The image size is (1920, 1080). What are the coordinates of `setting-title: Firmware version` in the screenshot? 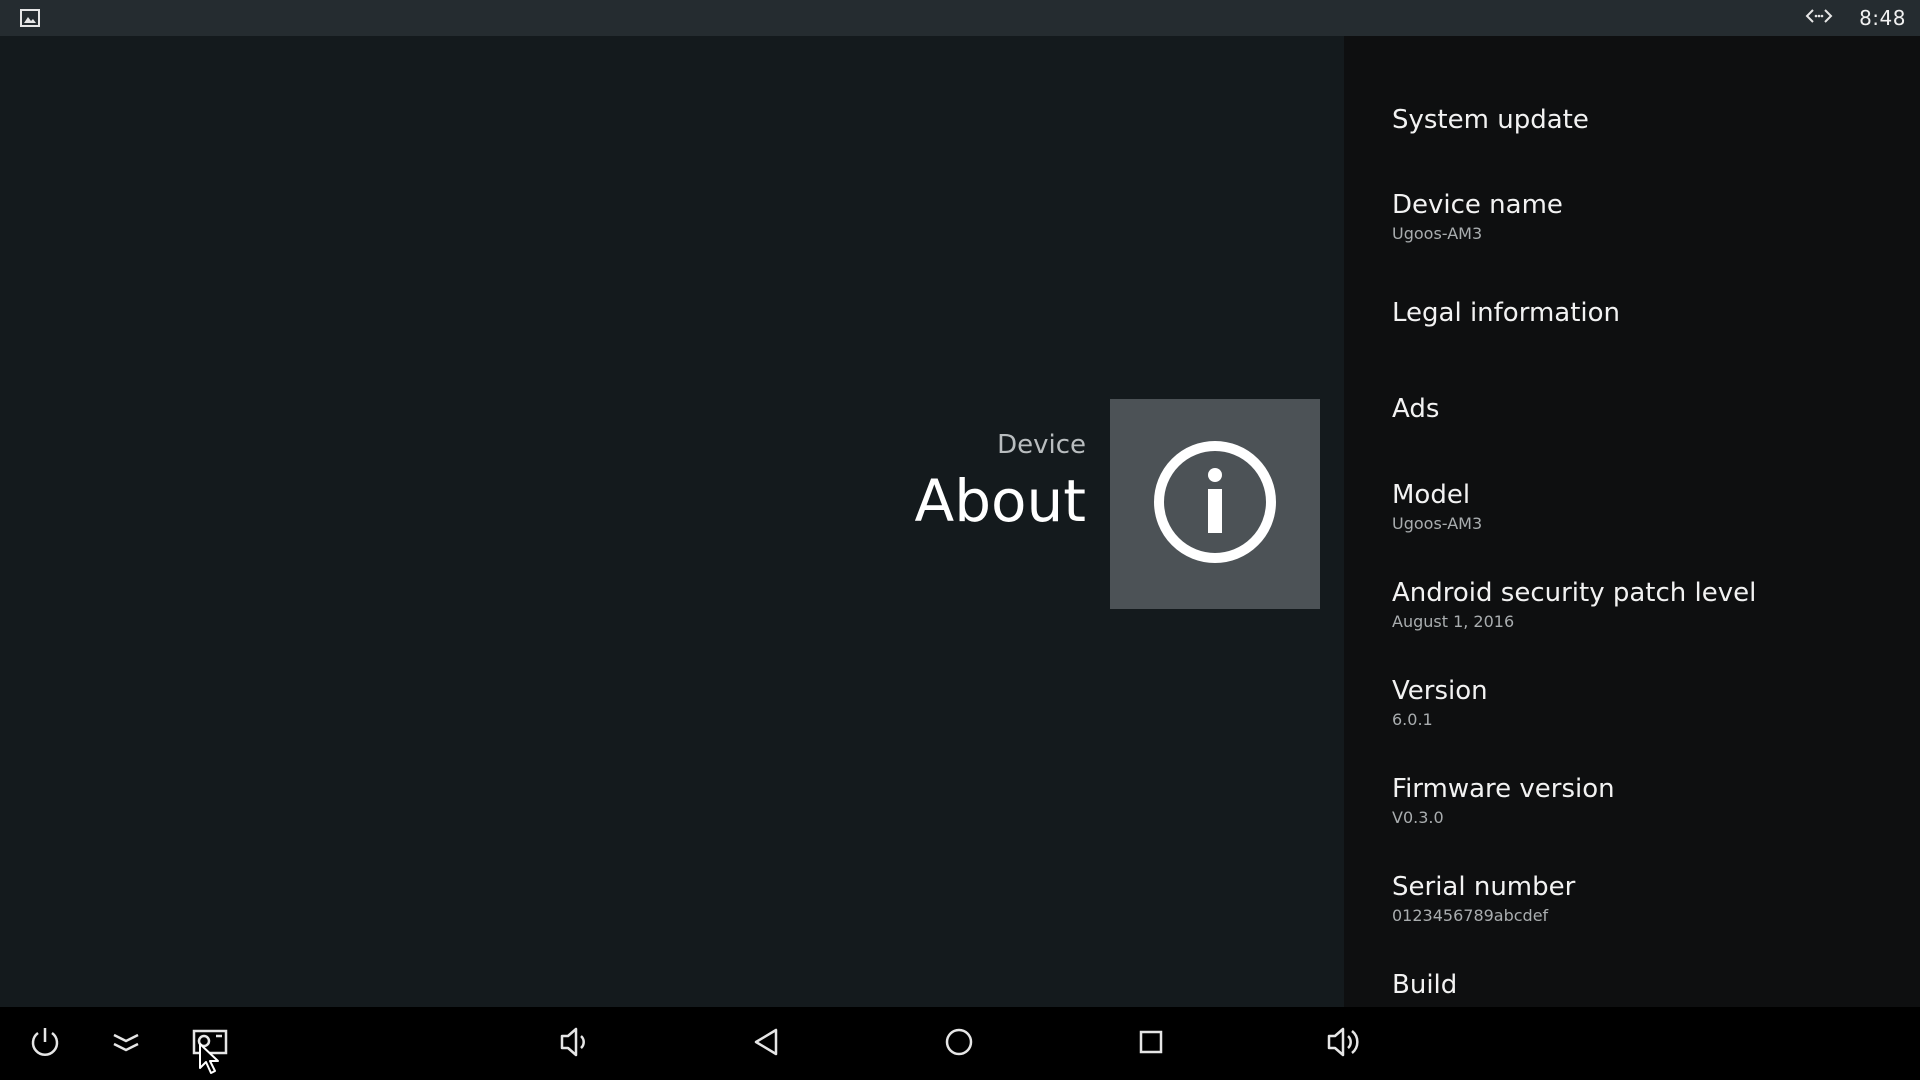 It's located at (1503, 789).